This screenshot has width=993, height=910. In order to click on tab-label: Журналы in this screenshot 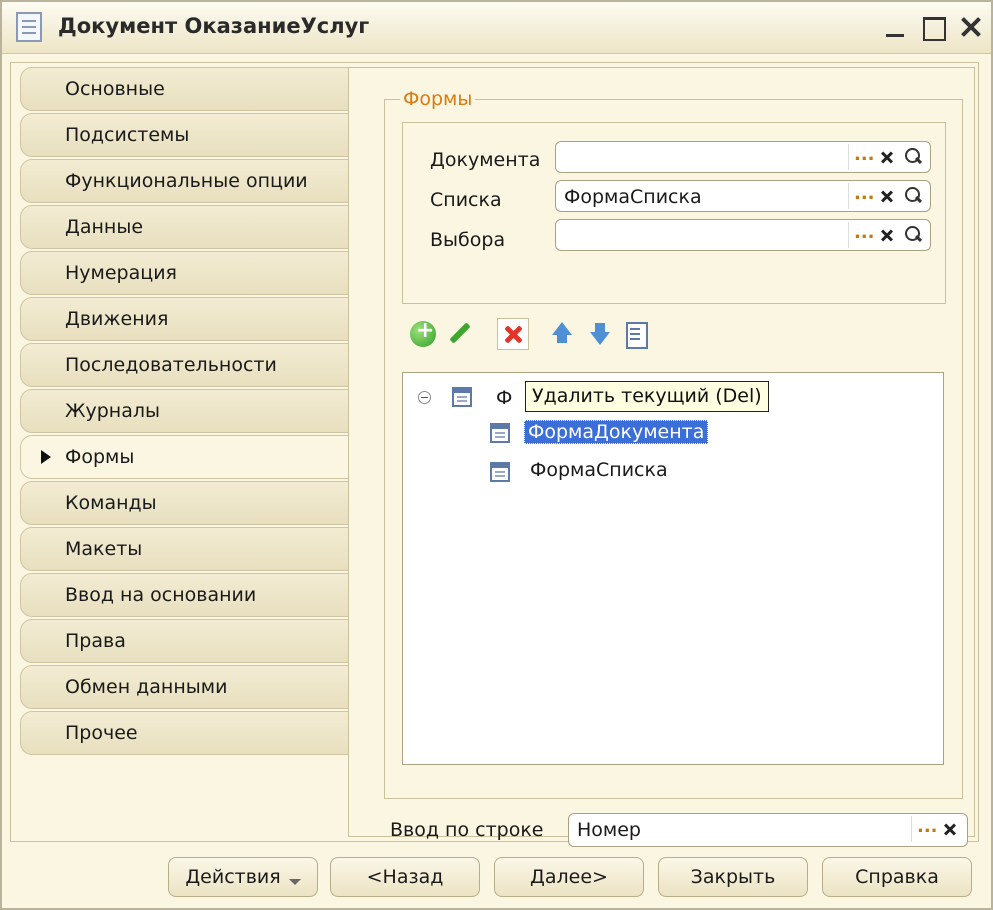, I will do `click(112, 411)`.